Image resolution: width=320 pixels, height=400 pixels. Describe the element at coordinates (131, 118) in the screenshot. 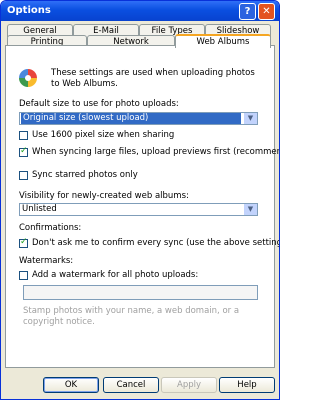

I see `default-size-value: Original size (slowest upload)` at that location.